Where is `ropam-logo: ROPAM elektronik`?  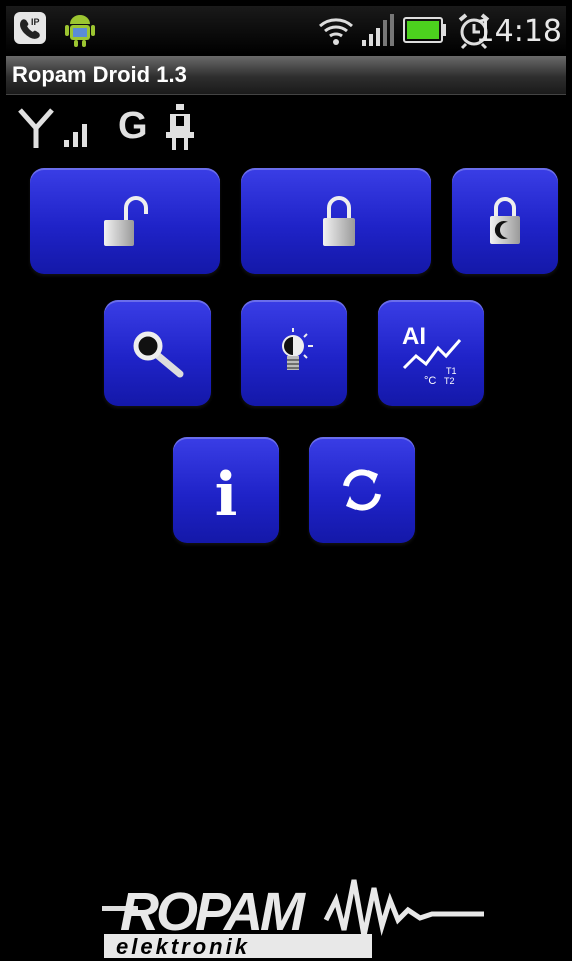
ropam-logo: ROPAM elektronik is located at coordinates (293, 918).